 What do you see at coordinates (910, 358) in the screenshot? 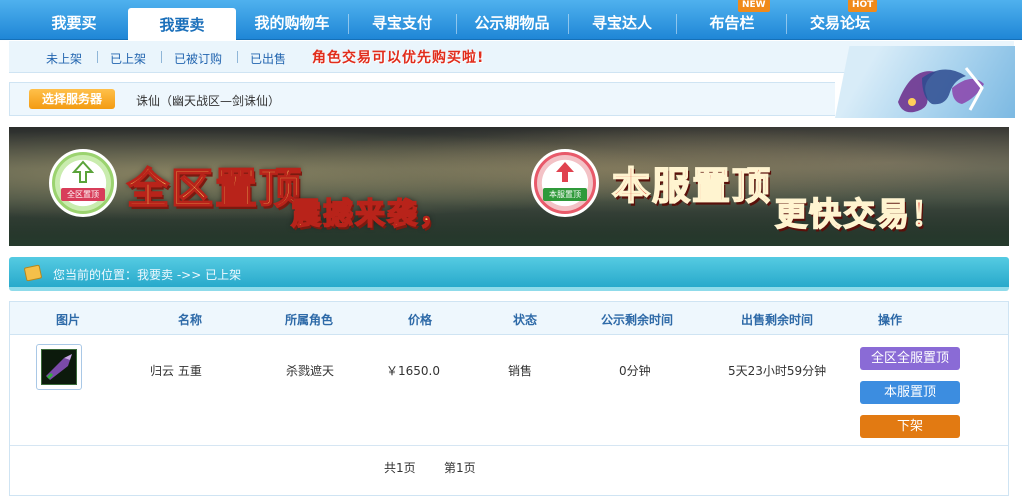
I see `top-all-regions-button: 全区全服置顶` at bounding box center [910, 358].